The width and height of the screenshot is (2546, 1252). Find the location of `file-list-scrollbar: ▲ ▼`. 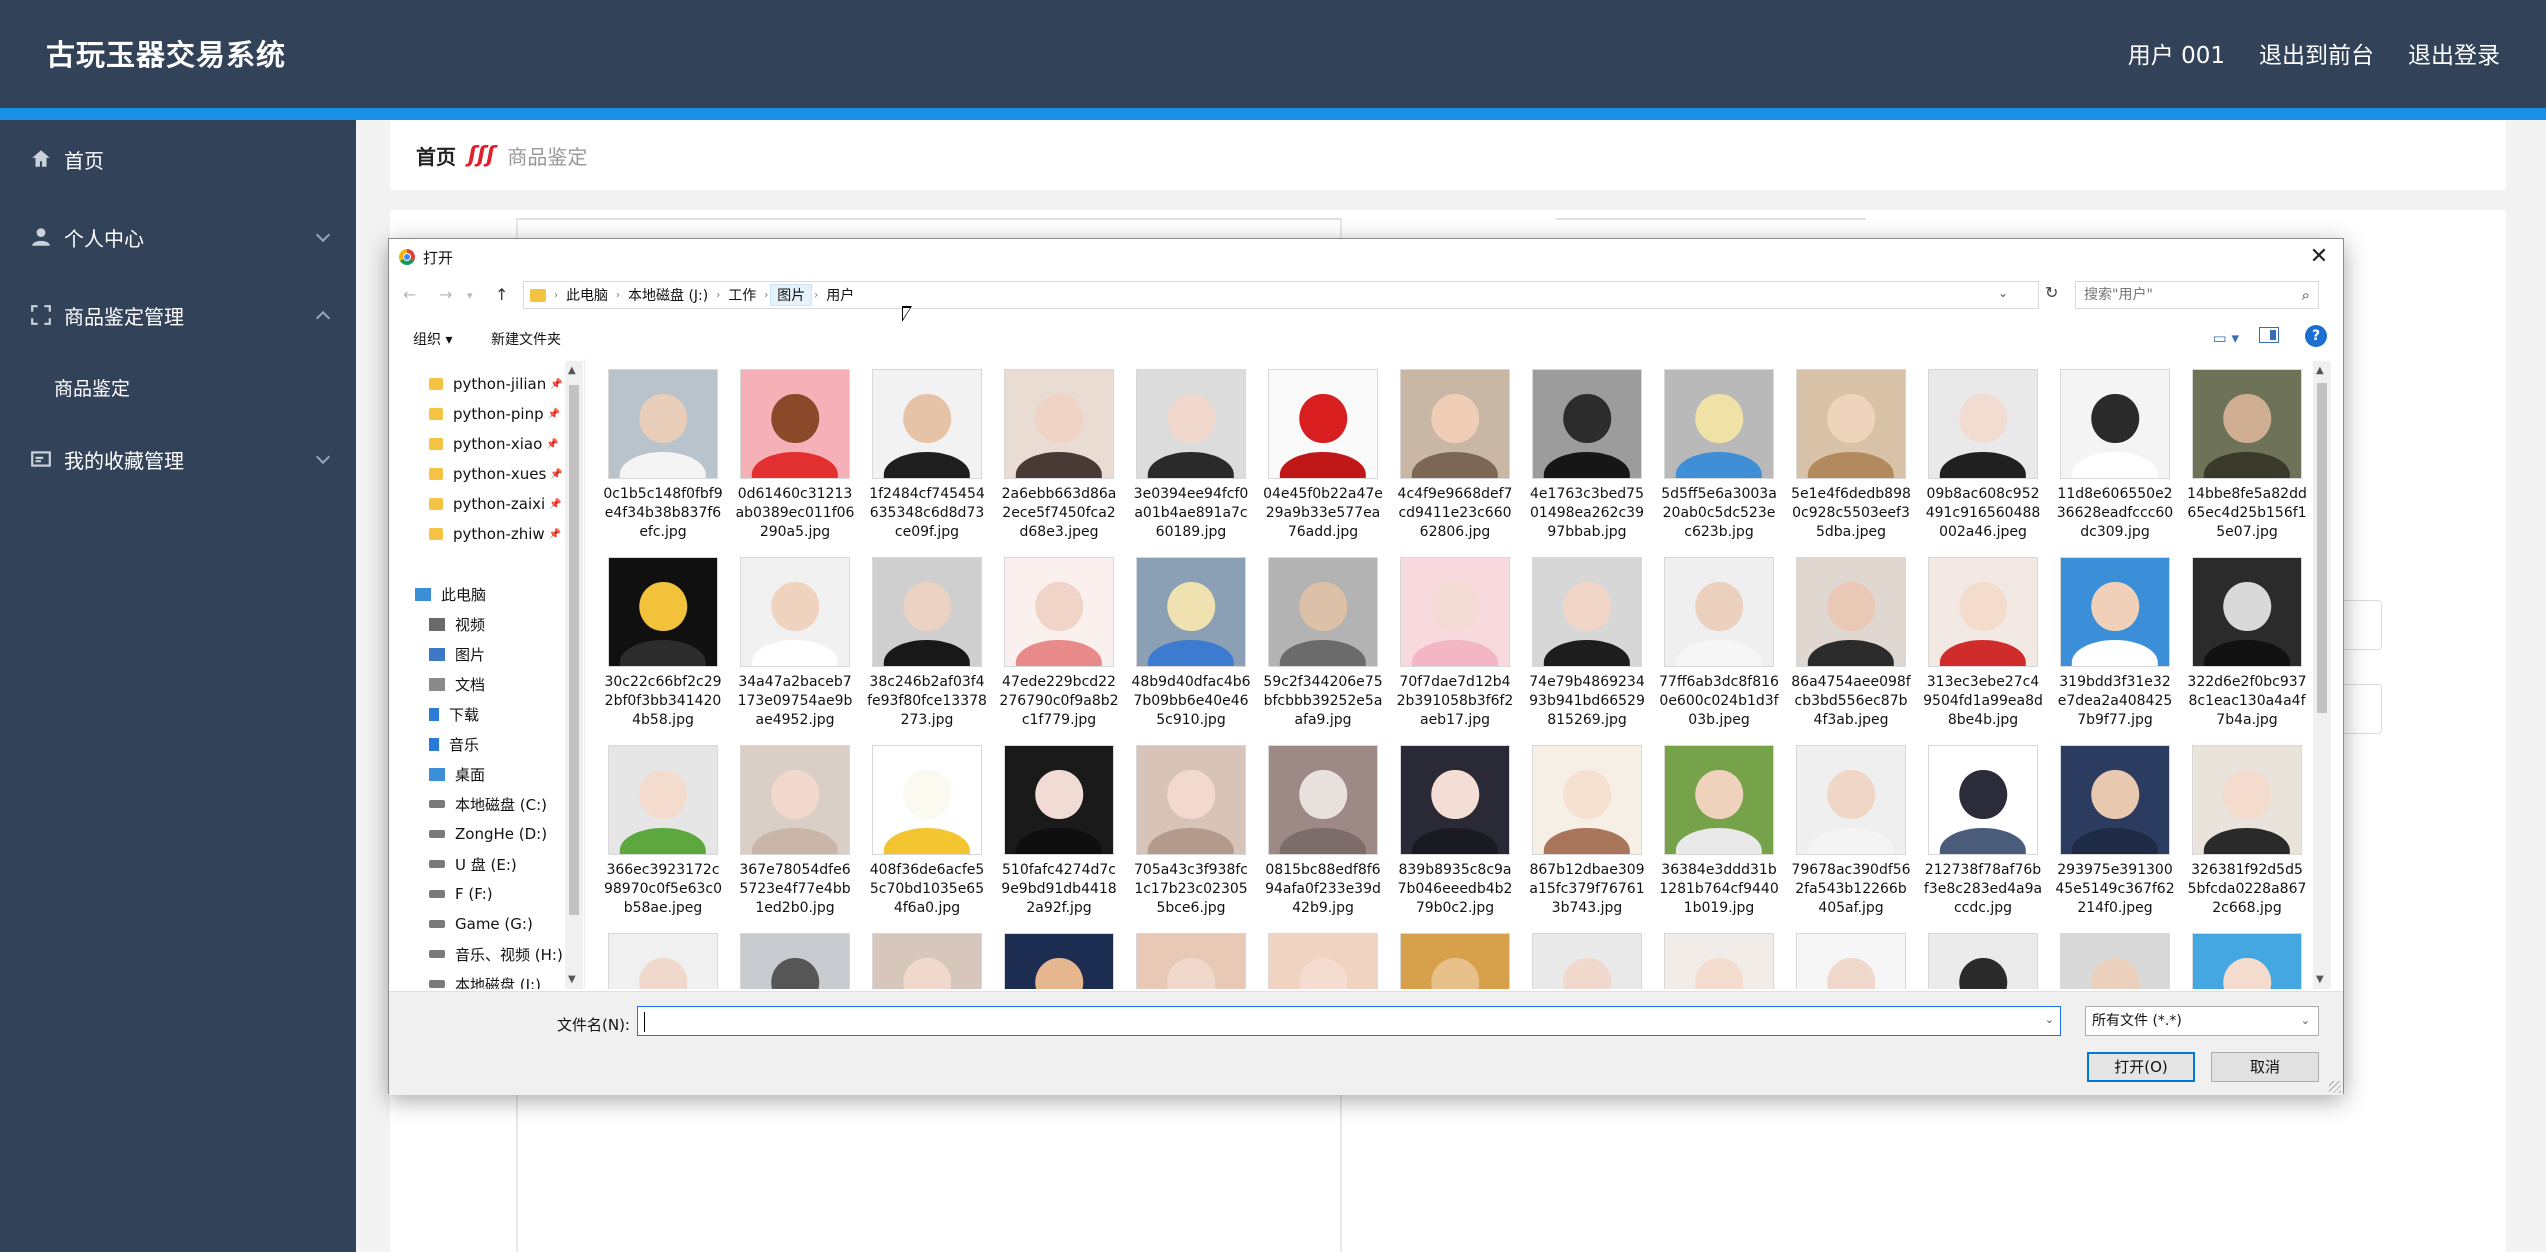

file-list-scrollbar: ▲ ▼ is located at coordinates (2322, 675).